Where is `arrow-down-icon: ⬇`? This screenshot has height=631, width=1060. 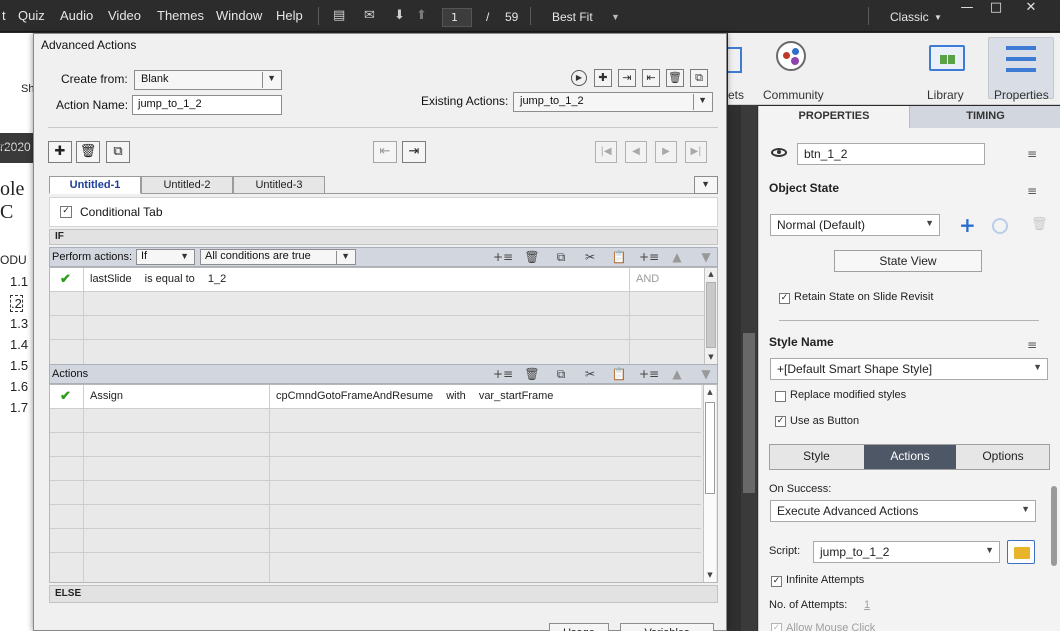
arrow-down-icon: ⬇ is located at coordinates (399, 16).